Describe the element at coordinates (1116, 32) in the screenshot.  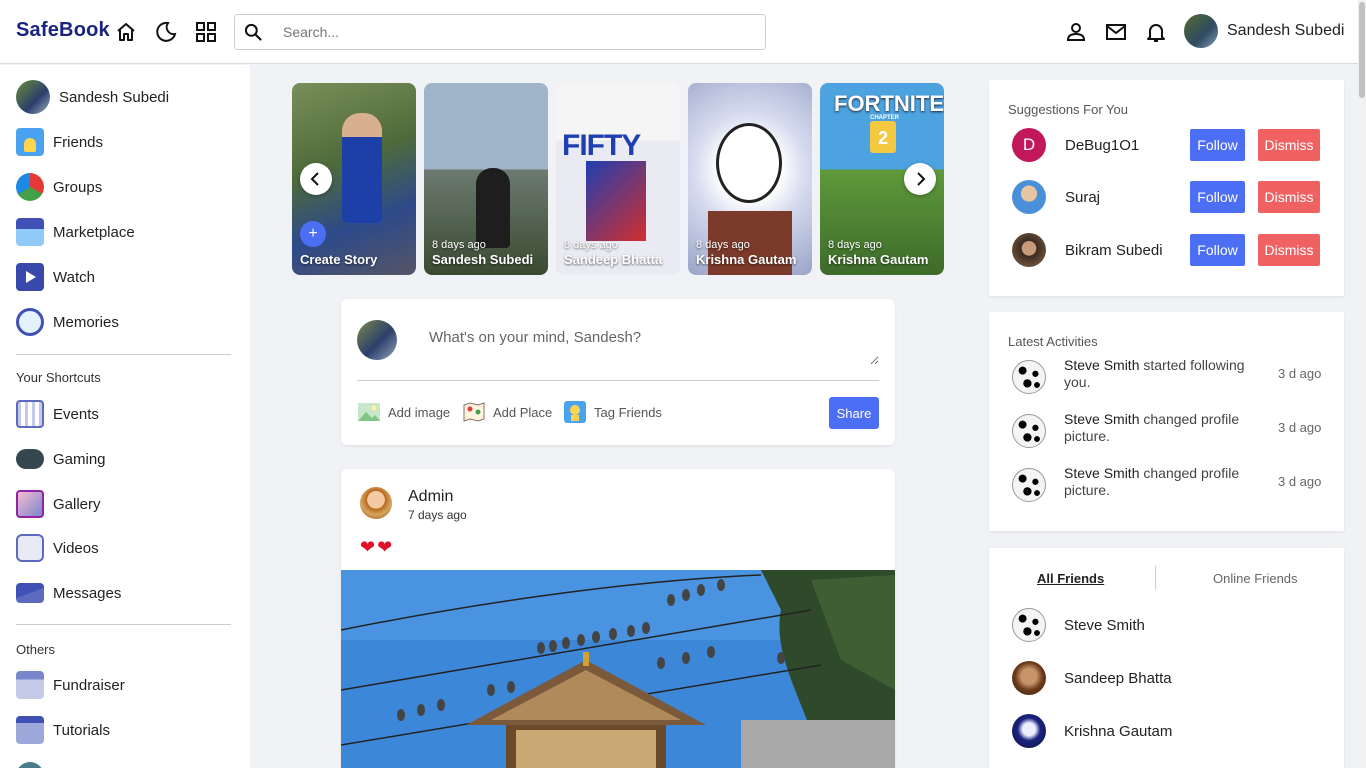
I see `mail-icon` at that location.